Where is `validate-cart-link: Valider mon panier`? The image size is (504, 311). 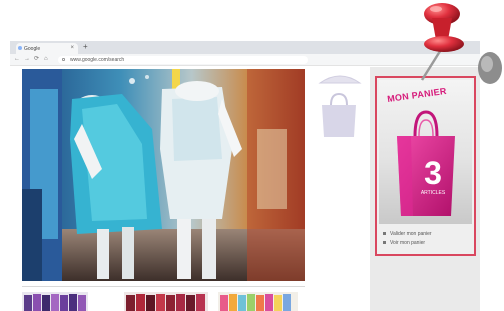
validate-cart-link: Valider mon panier is located at coordinates (407, 234).